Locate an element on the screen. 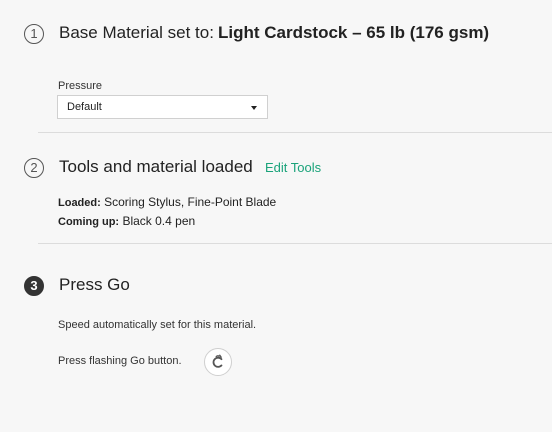 The height and width of the screenshot is (432, 552). coming-up-line: Coming up: Black 0.4 pen is located at coordinates (126, 221).